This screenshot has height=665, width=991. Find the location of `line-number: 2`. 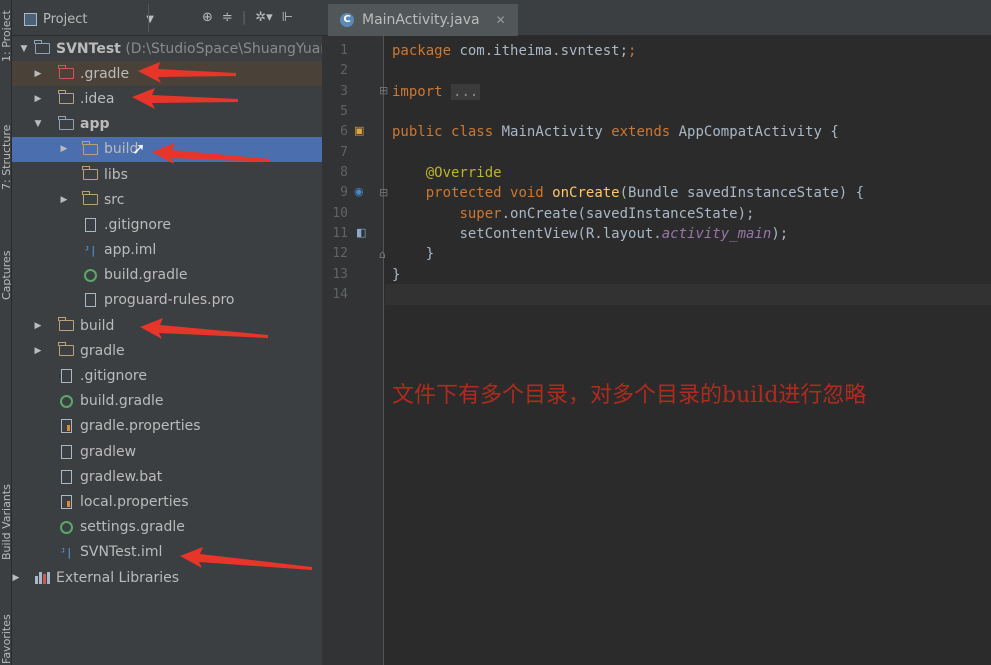

line-number: 2 is located at coordinates (344, 70).